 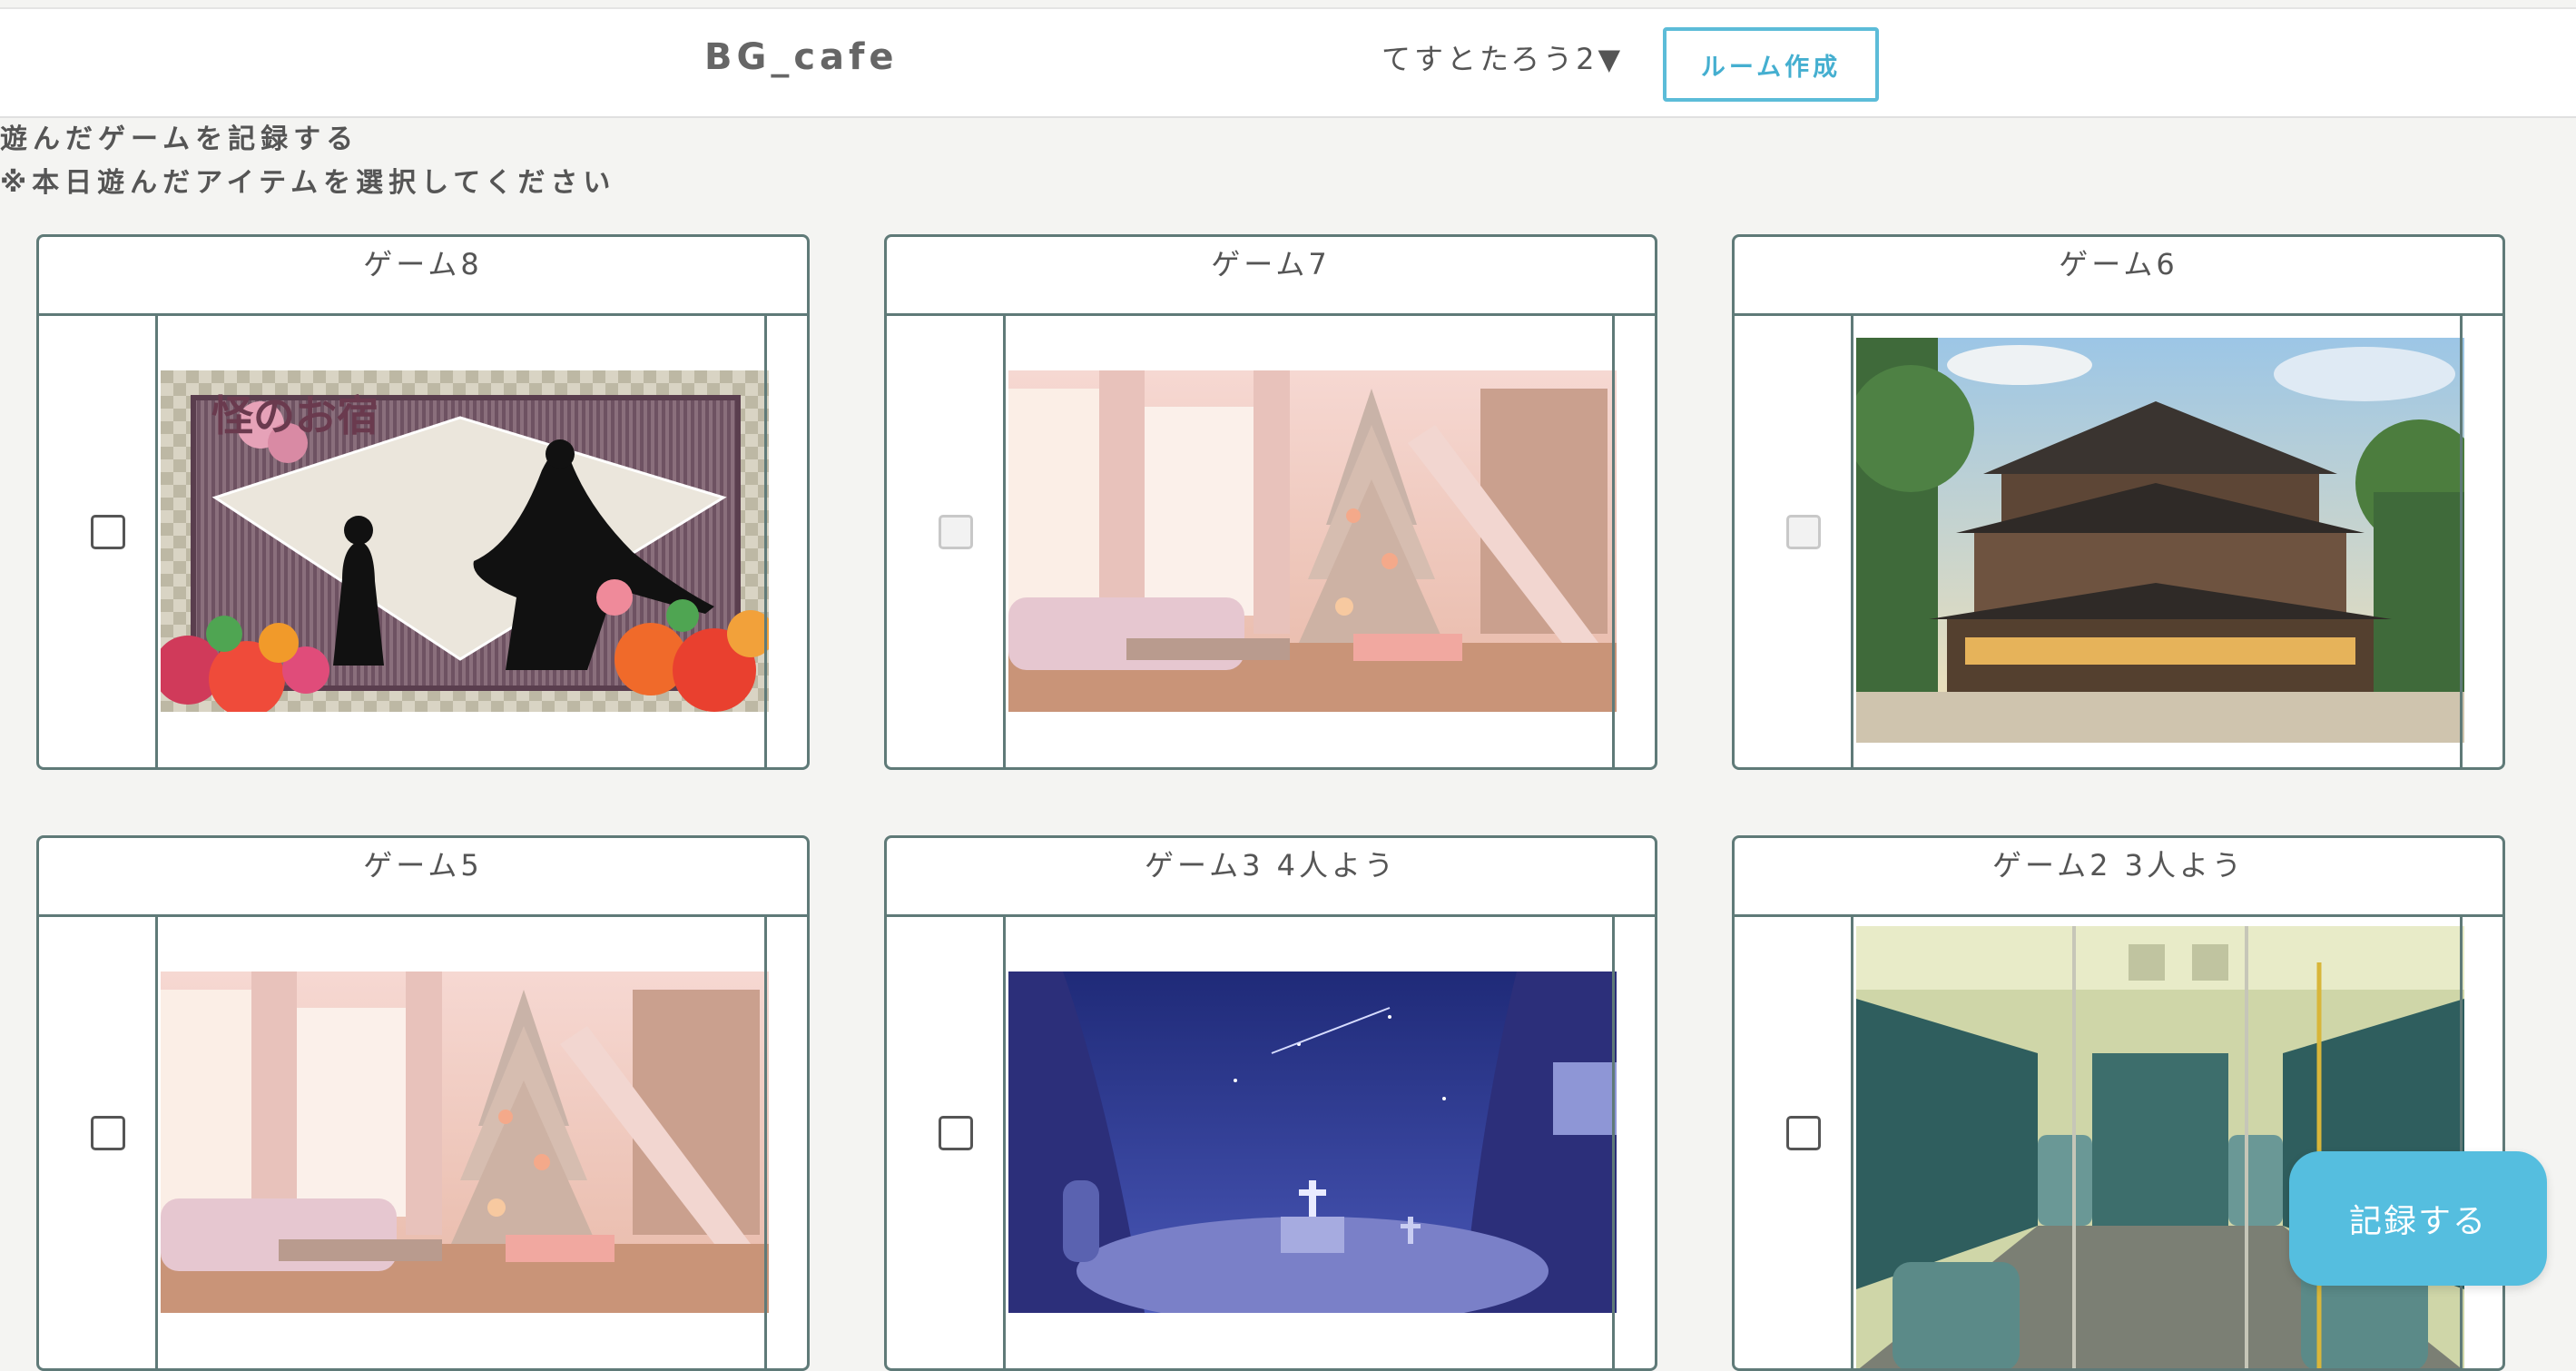 I want to click on game-card: ゲーム7, so click(x=1270, y=502).